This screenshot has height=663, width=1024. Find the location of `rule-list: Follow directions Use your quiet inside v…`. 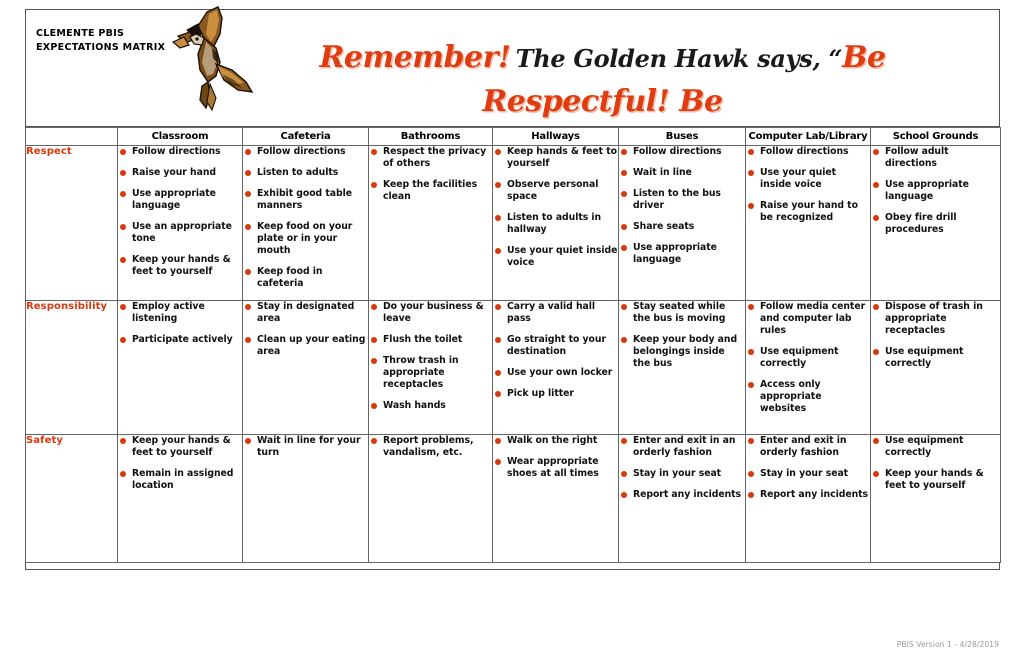

rule-list: Follow directions Use your quiet inside v… is located at coordinates (808, 185).